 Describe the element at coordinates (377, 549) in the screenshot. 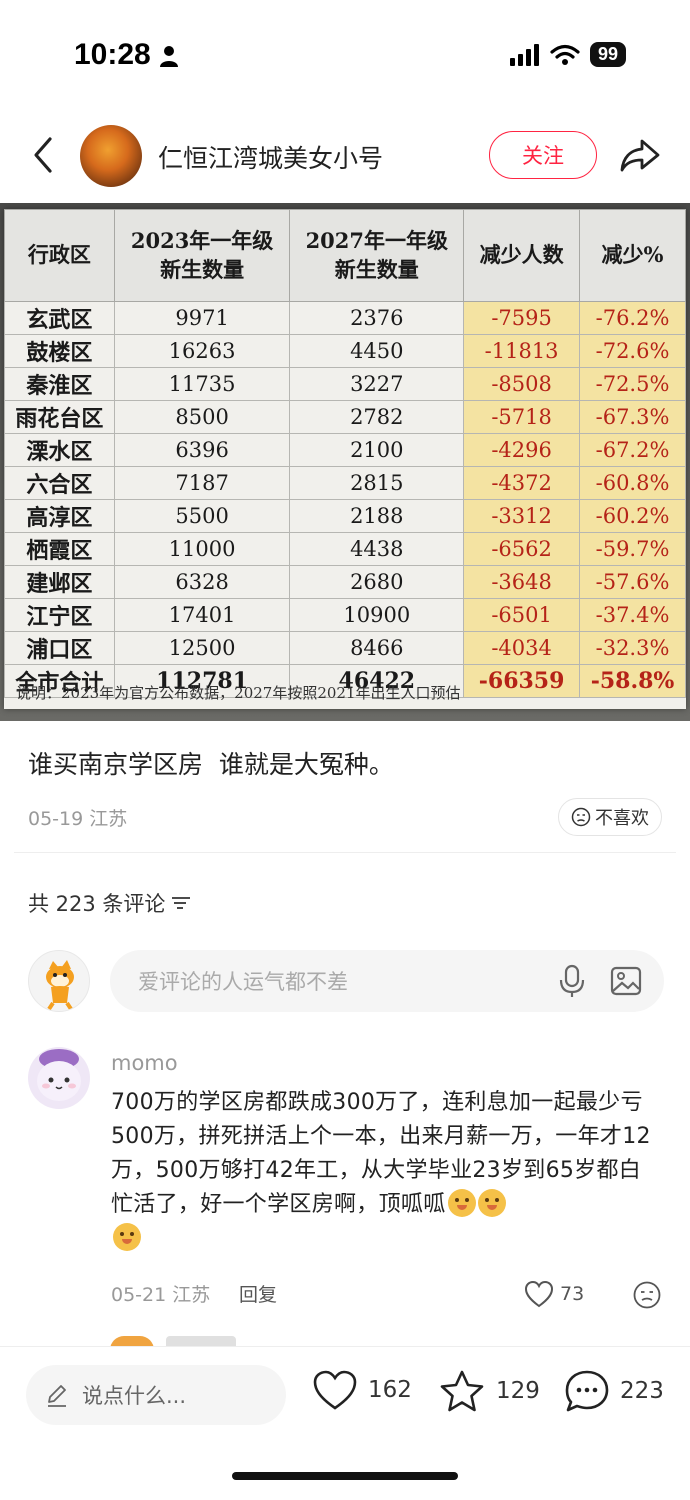

I see `table-cell: 4438` at that location.